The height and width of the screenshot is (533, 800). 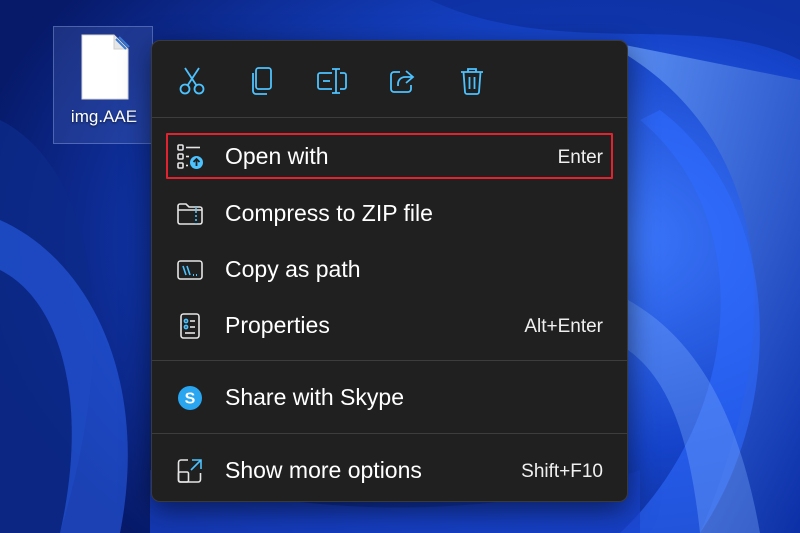 I want to click on svg-text: S, so click(x=190, y=399).